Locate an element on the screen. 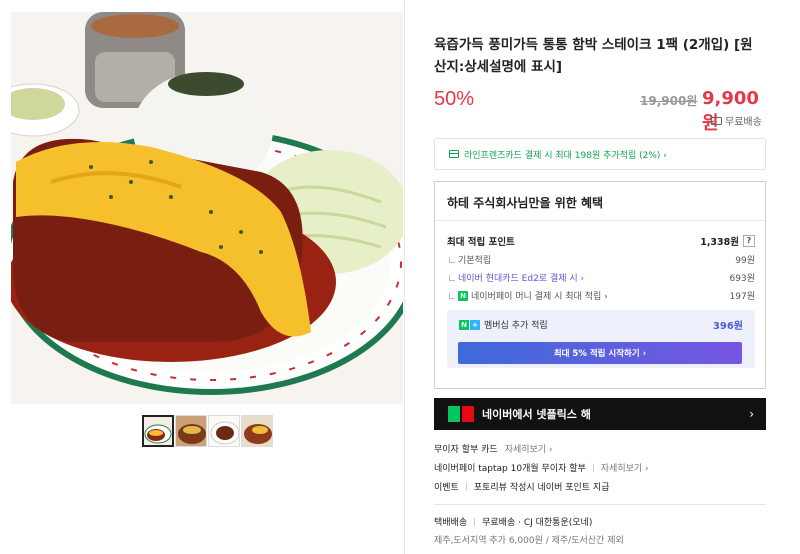 Image resolution: width=800 pixels, height=554 pixels. points-row-npay-money: N 네이버페이 머니 결제 시 최대 적립 › 197원 is located at coordinates (601, 295).